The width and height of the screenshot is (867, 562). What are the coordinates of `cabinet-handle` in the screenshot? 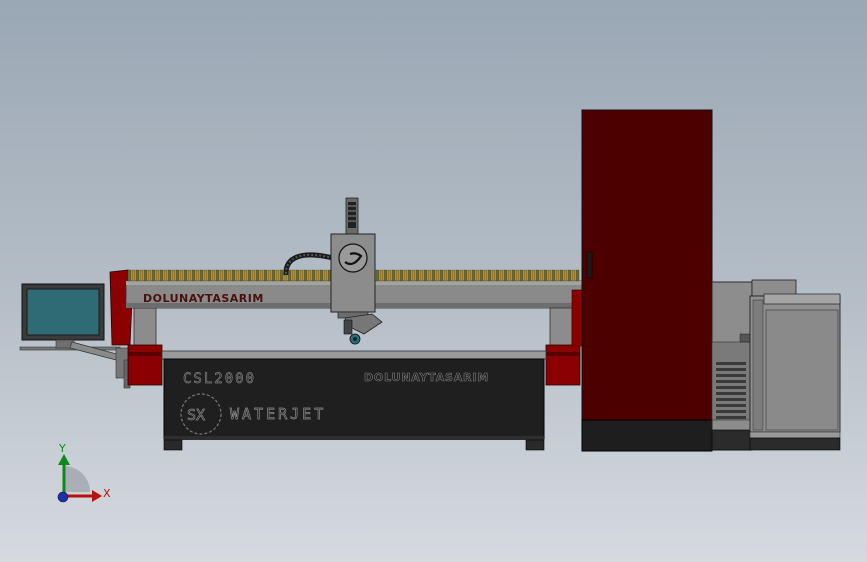 It's located at (589, 265).